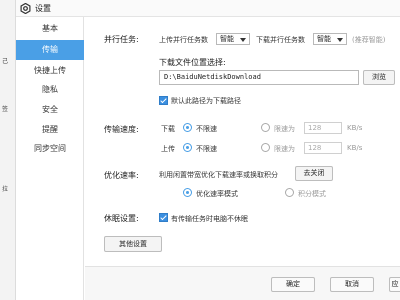  What do you see at coordinates (284, 149) in the screenshot?
I see `upload-limit-label: 限速为` at bounding box center [284, 149].